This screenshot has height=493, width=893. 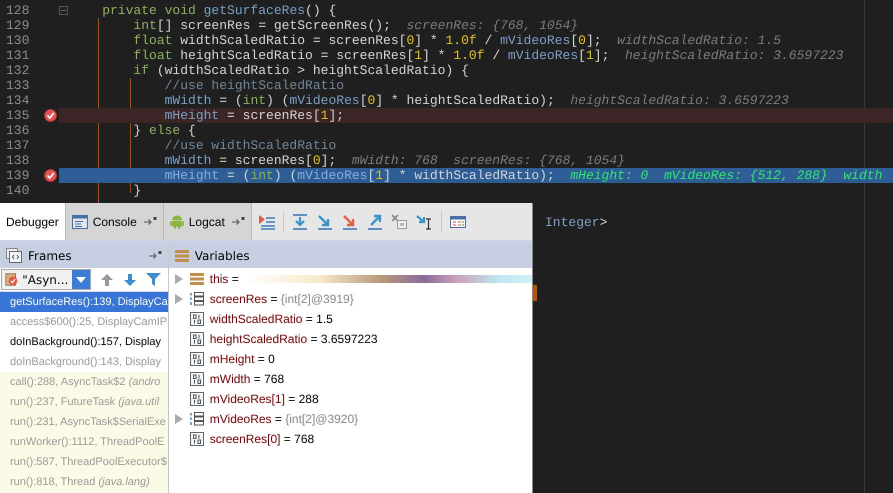 What do you see at coordinates (17, 190) in the screenshot?
I see `line-number: 140` at bounding box center [17, 190].